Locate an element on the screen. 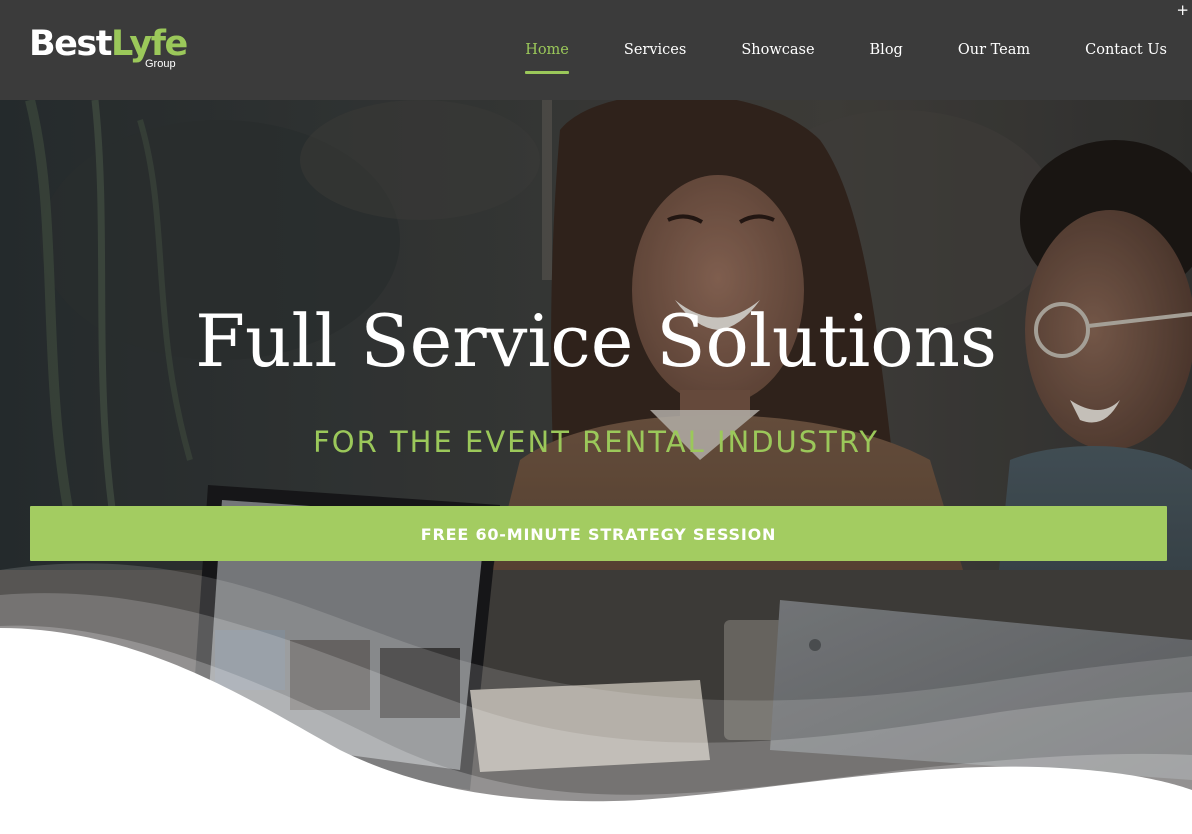 Image resolution: width=1192 pixels, height=834 pixels. nav-item-blog: Blog is located at coordinates (886, 50).